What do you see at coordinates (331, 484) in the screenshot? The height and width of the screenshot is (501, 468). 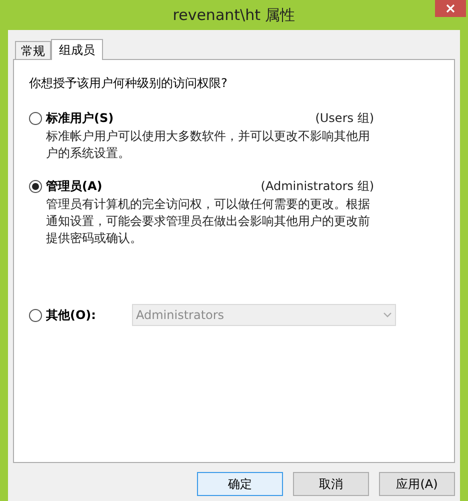 I see `dialog-button: 取消` at bounding box center [331, 484].